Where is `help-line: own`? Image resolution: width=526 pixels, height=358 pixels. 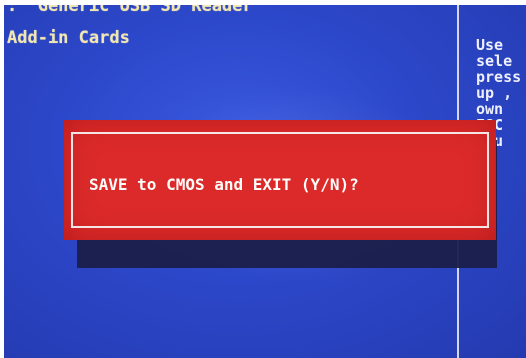 help-line: own is located at coordinates (490, 109).